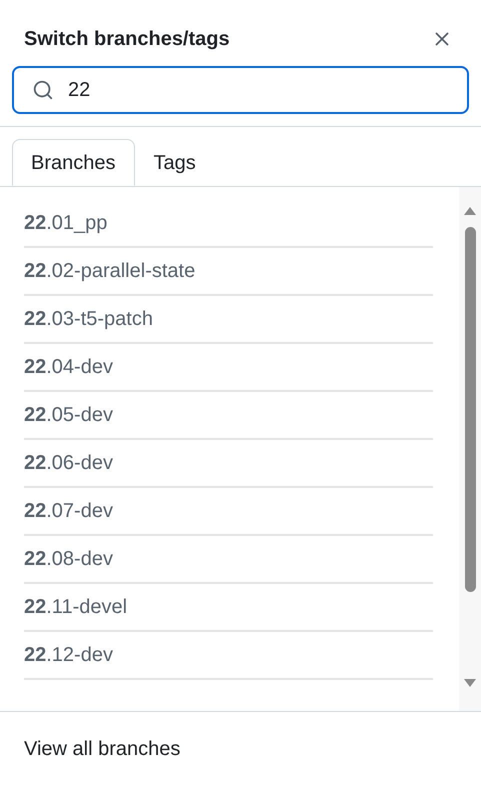 The height and width of the screenshot is (785, 481). What do you see at coordinates (174, 162) in the screenshot?
I see `tab: Tags` at bounding box center [174, 162].